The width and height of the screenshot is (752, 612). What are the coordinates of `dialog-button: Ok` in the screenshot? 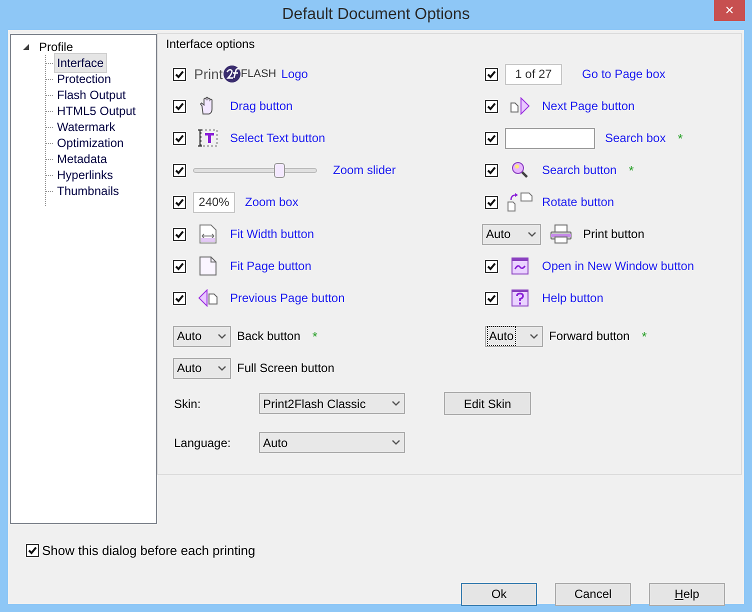 It's located at (499, 594).